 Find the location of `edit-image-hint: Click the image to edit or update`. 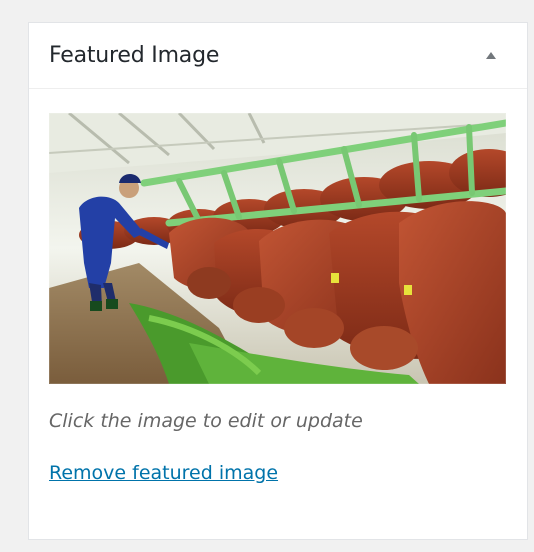

edit-image-hint: Click the image to edit or update is located at coordinates (206, 421).